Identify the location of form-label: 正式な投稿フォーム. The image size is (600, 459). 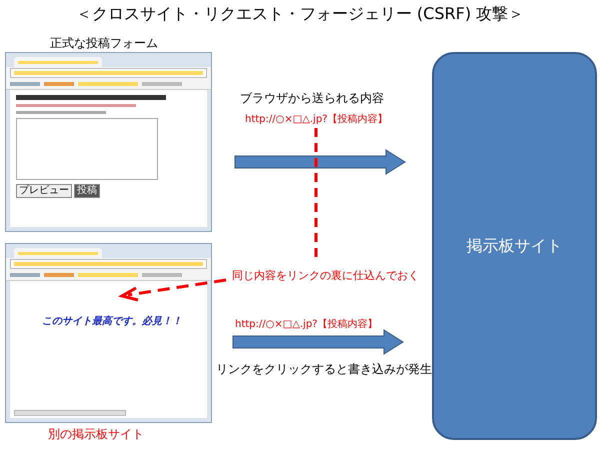
(104, 43).